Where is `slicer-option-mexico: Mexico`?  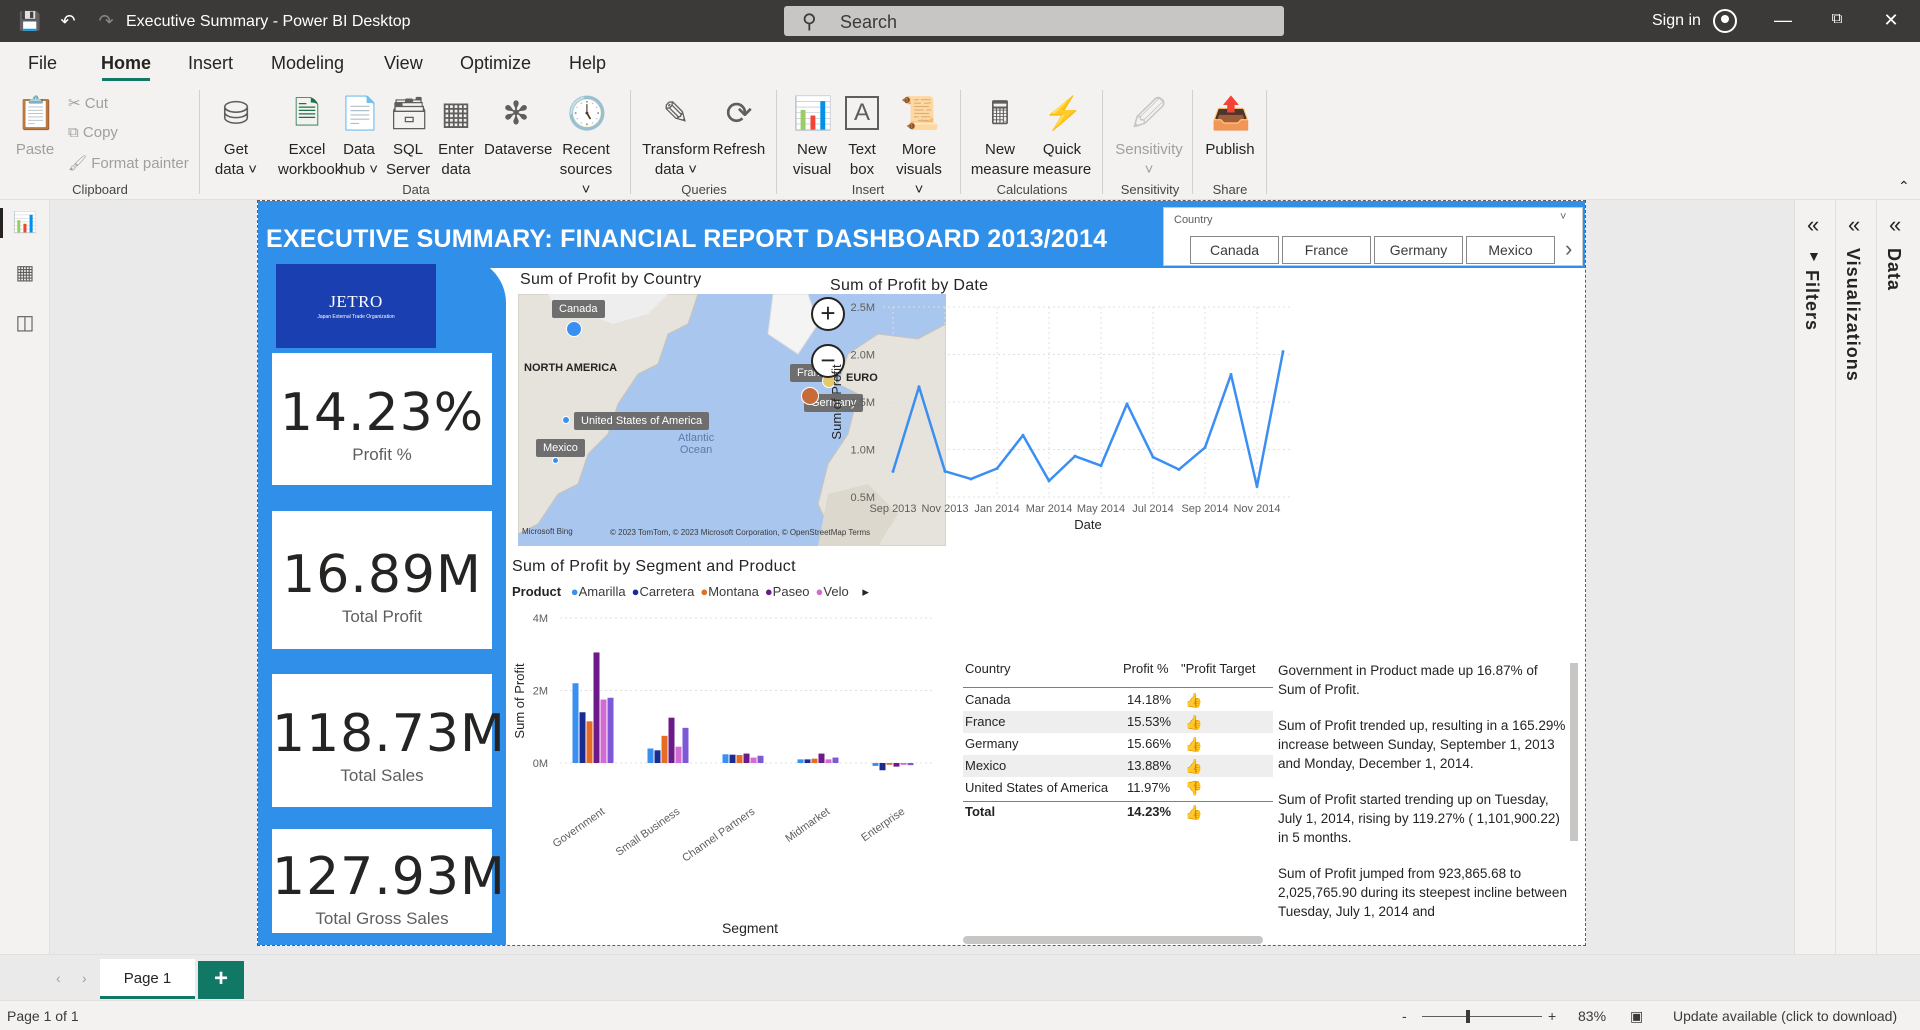
slicer-option-mexico: Mexico is located at coordinates (1510, 250).